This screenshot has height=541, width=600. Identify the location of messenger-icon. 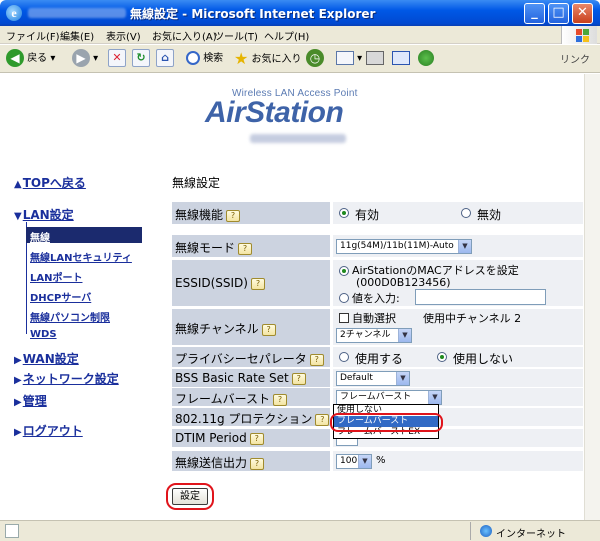
(426, 58).